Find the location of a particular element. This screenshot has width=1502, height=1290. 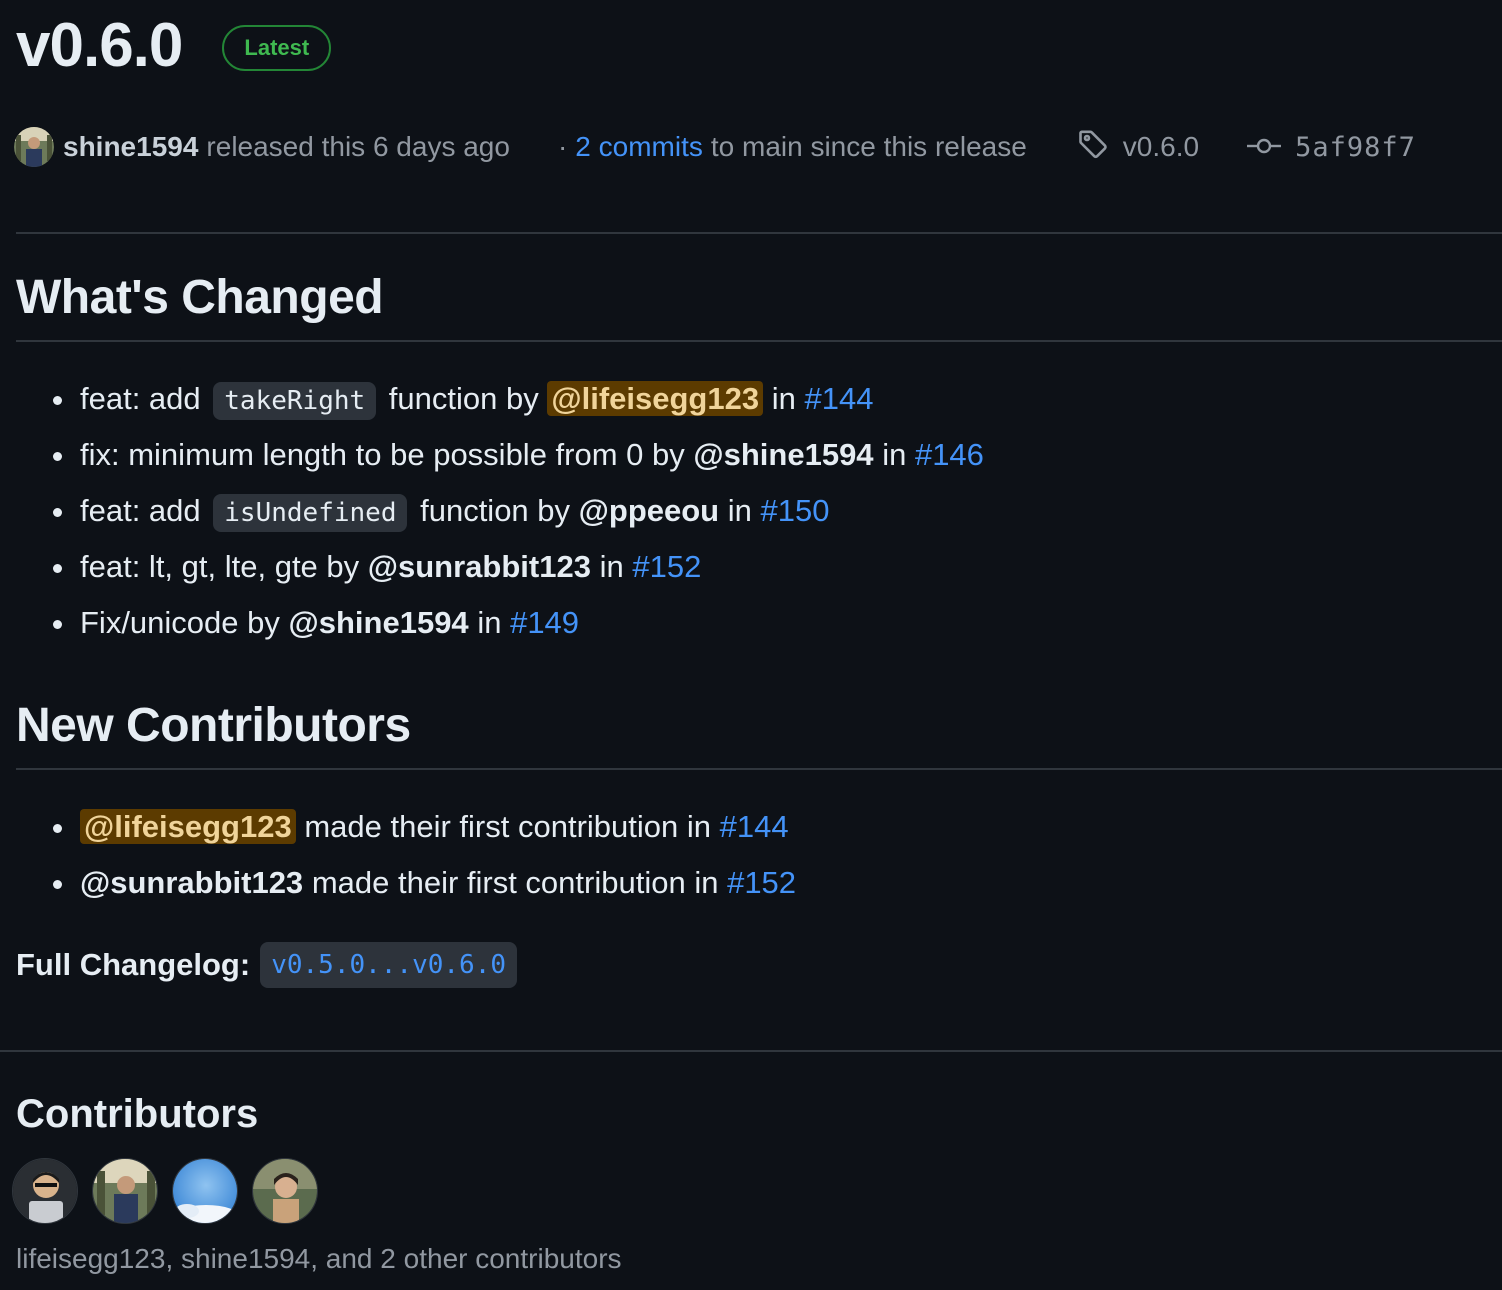

new-contributors-divider is located at coordinates (759, 769).